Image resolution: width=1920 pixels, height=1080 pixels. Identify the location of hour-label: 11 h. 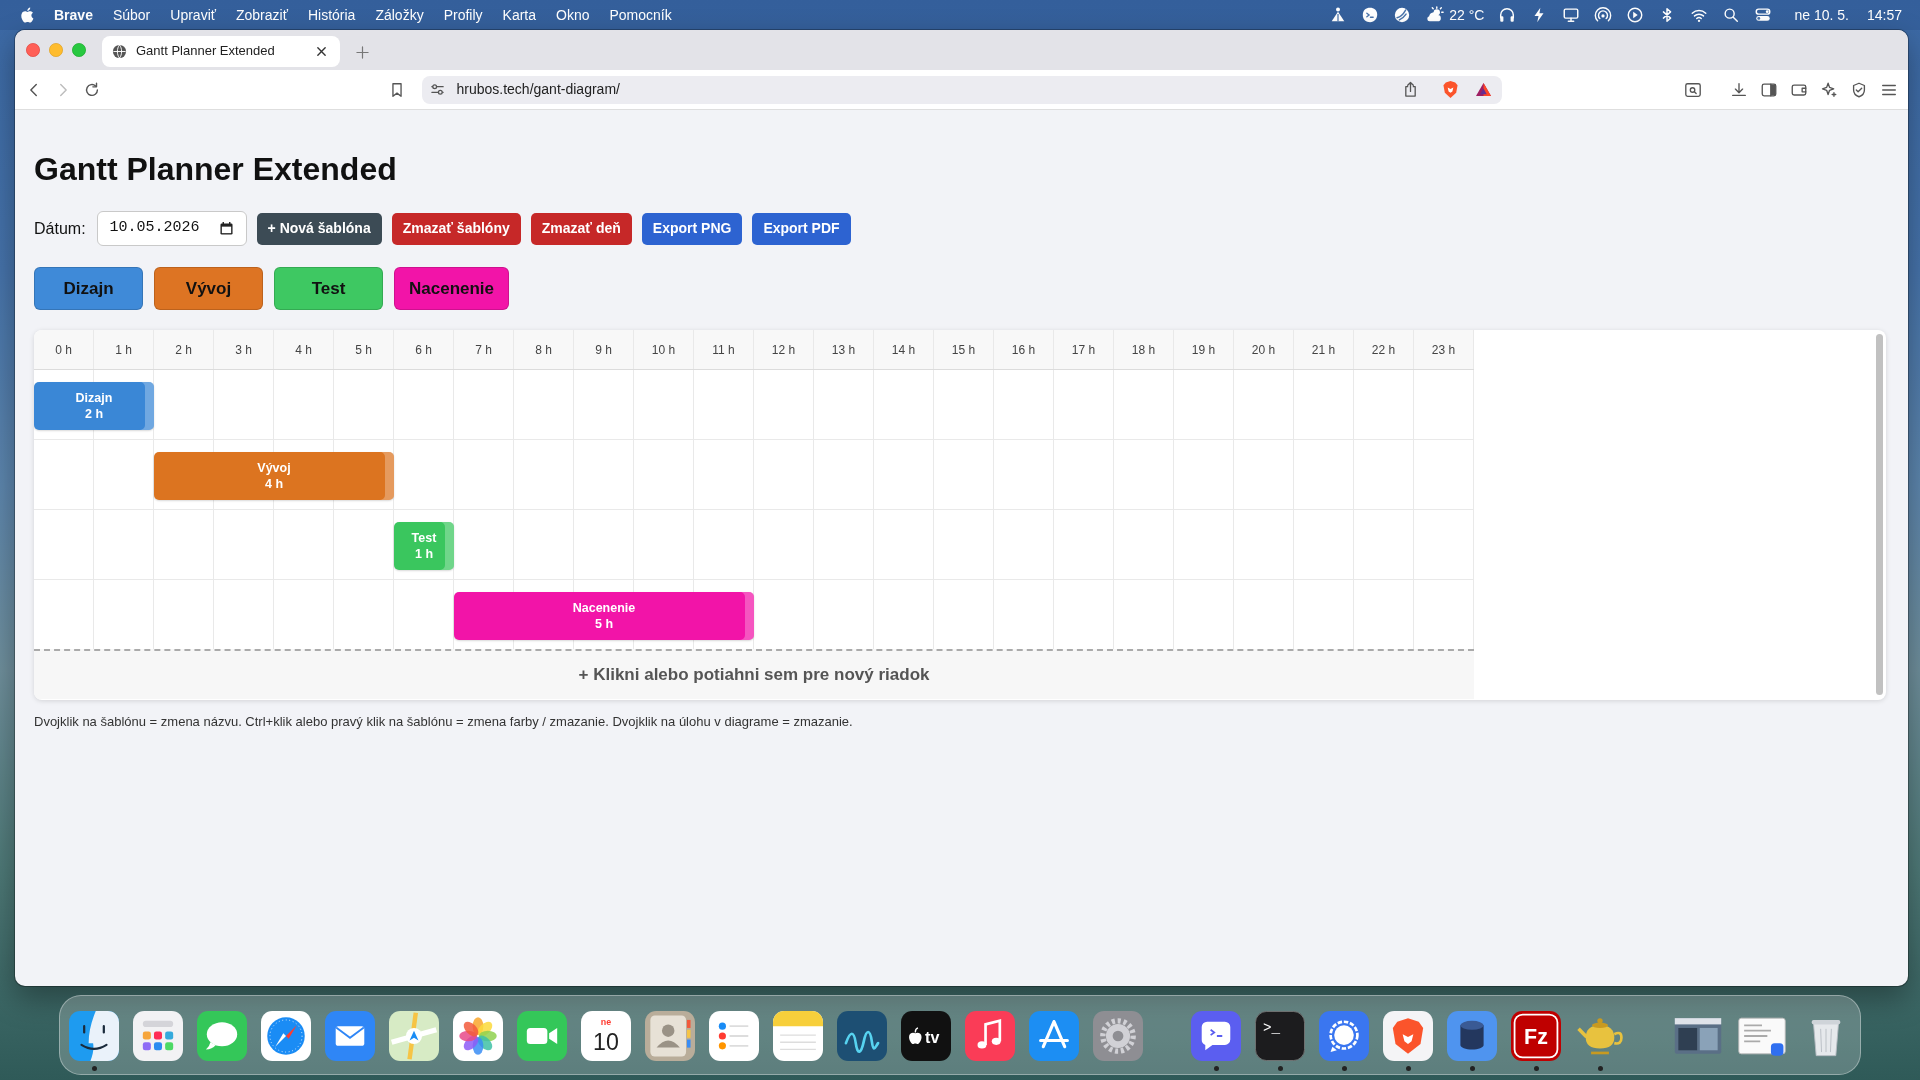
(724, 349).